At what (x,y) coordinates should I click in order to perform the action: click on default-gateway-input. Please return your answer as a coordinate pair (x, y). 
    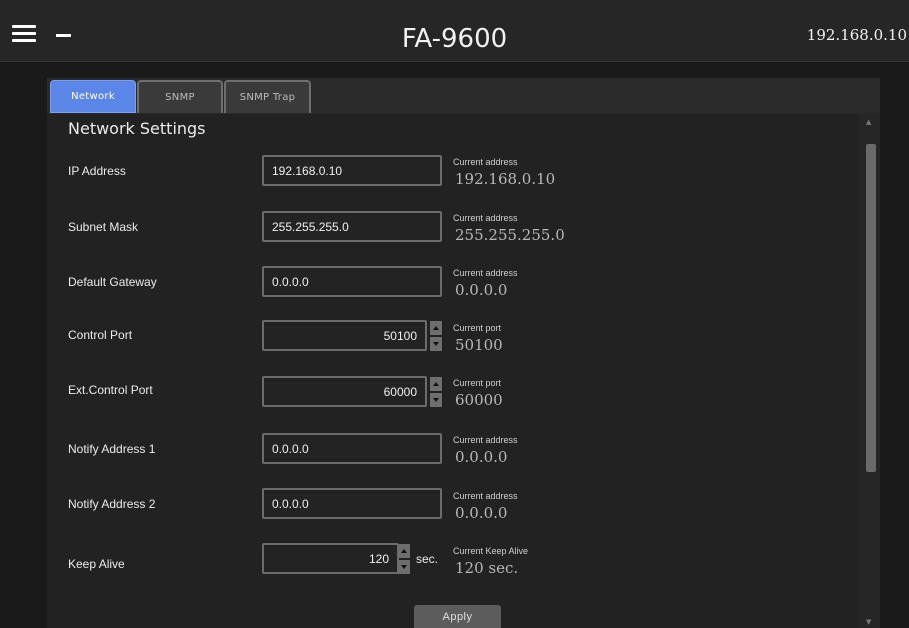
    Looking at the image, I should click on (352, 281).